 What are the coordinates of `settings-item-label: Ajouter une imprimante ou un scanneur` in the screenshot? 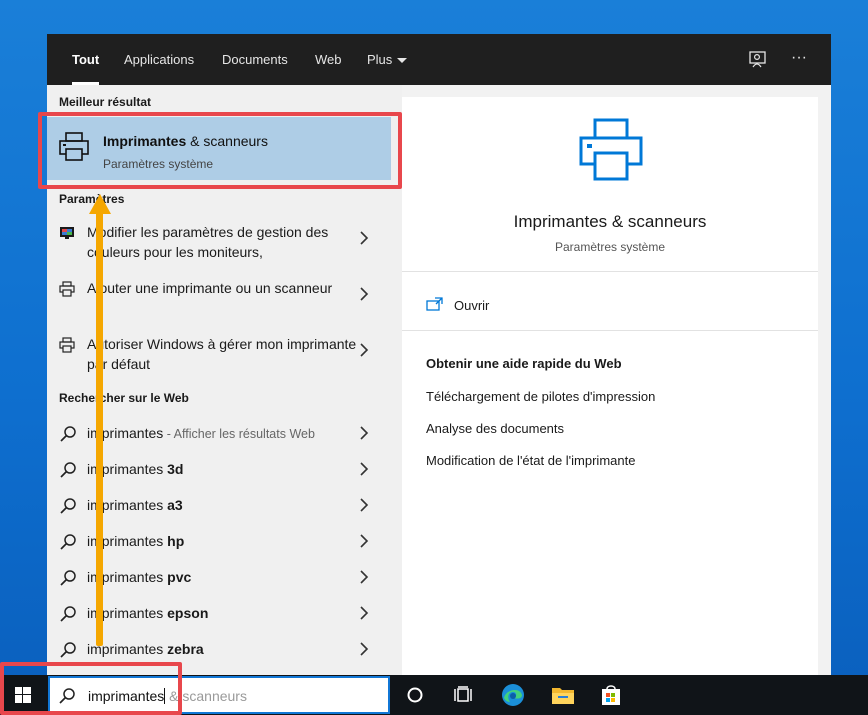 It's located at (210, 288).